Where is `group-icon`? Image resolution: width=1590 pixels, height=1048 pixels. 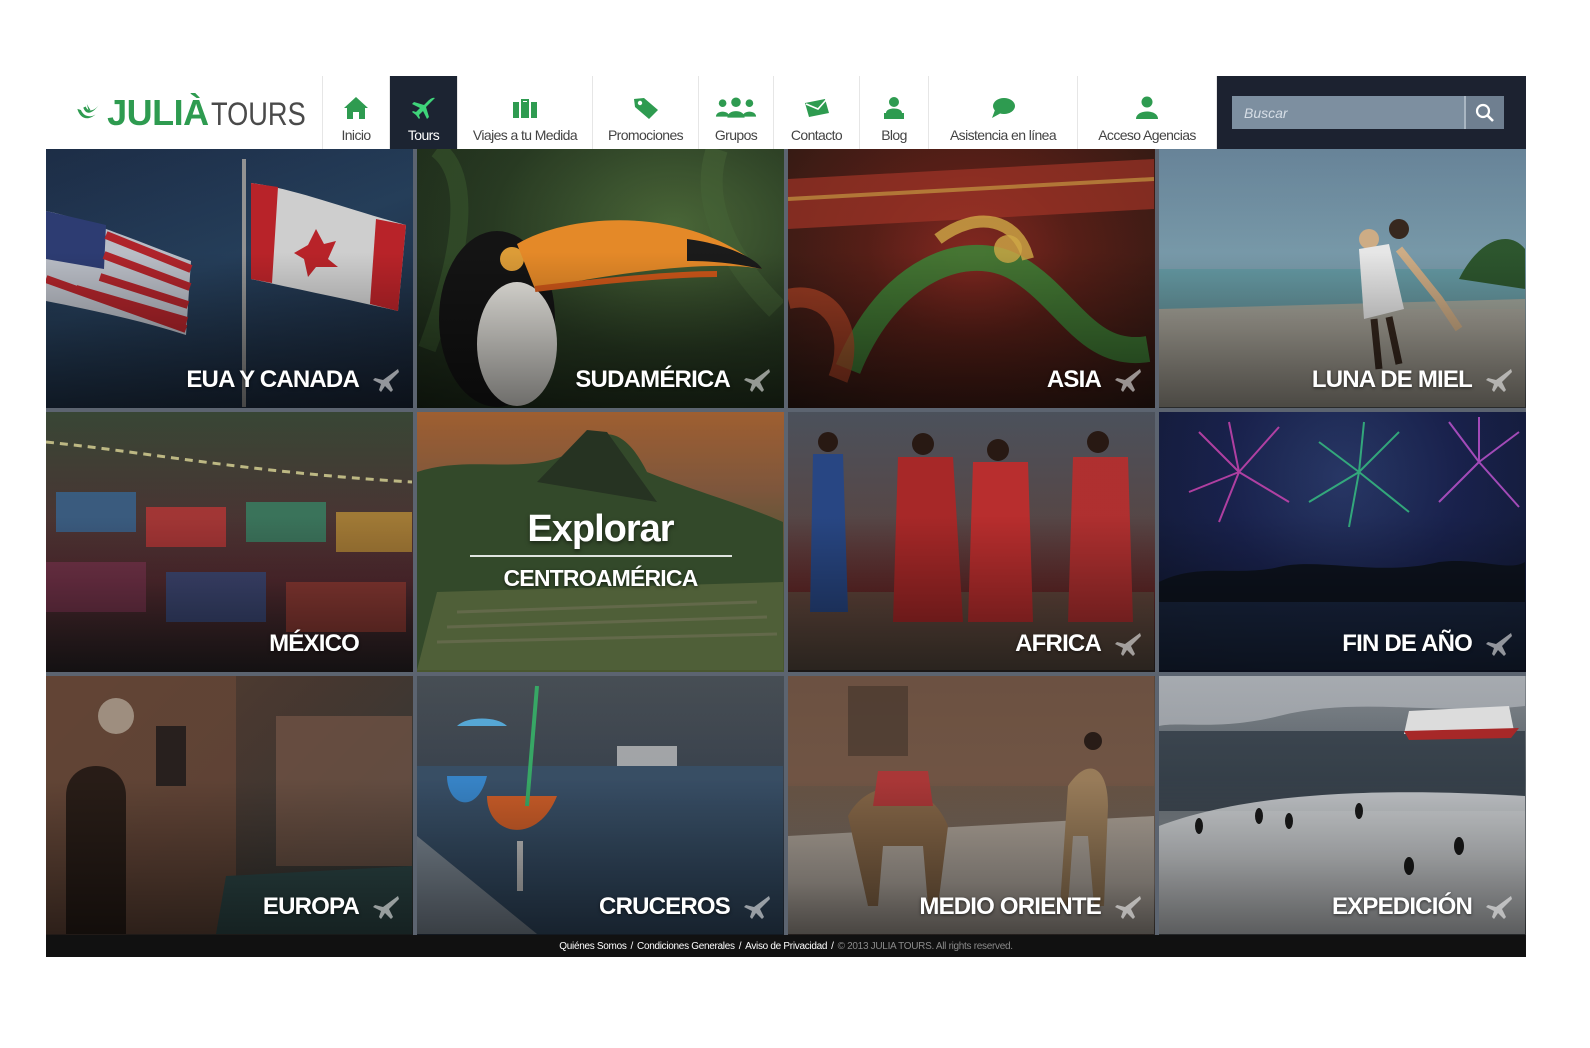 group-icon is located at coordinates (736, 108).